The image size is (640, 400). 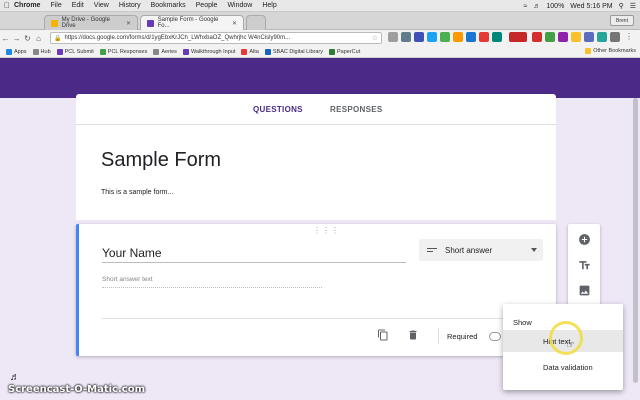 What do you see at coordinates (276, 67) in the screenshot?
I see `active-tab-indicator` at bounding box center [276, 67].